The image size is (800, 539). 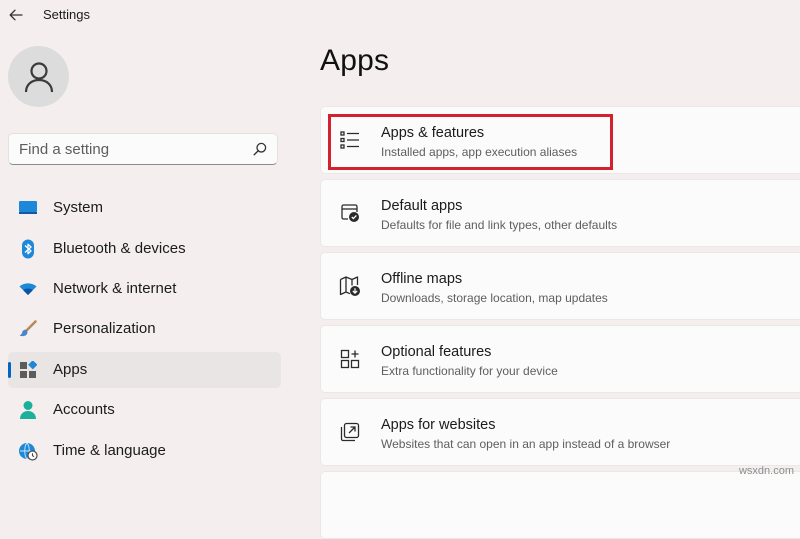 I want to click on sidebar-item-apps: Apps, so click(x=144, y=370).